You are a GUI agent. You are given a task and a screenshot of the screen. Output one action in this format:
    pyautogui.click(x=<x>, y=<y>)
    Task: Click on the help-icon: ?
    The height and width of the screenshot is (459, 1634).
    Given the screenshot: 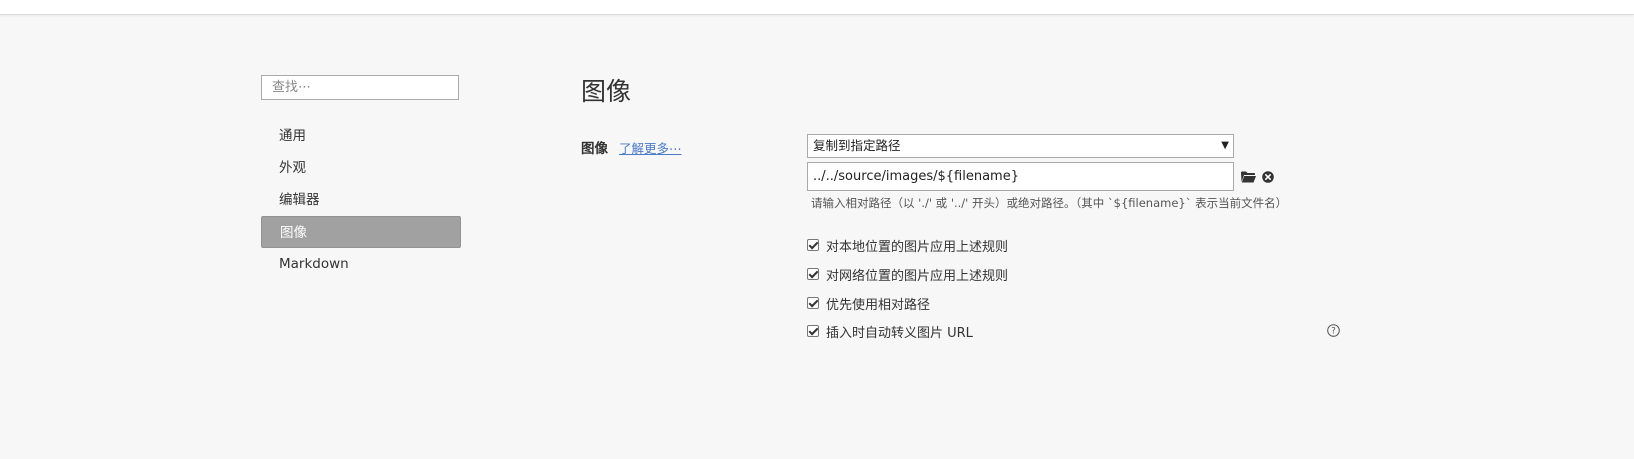 What is the action you would take?
    pyautogui.click(x=1333, y=330)
    